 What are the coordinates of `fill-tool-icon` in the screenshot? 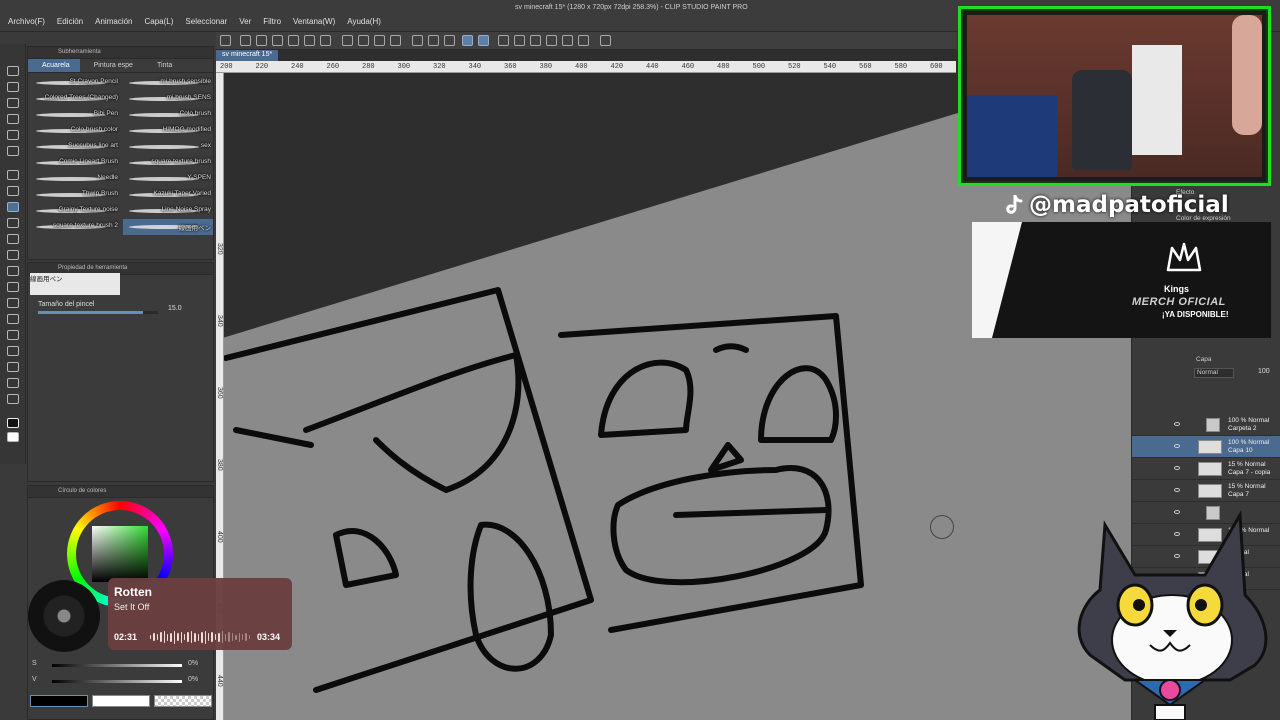 It's located at (13, 287).